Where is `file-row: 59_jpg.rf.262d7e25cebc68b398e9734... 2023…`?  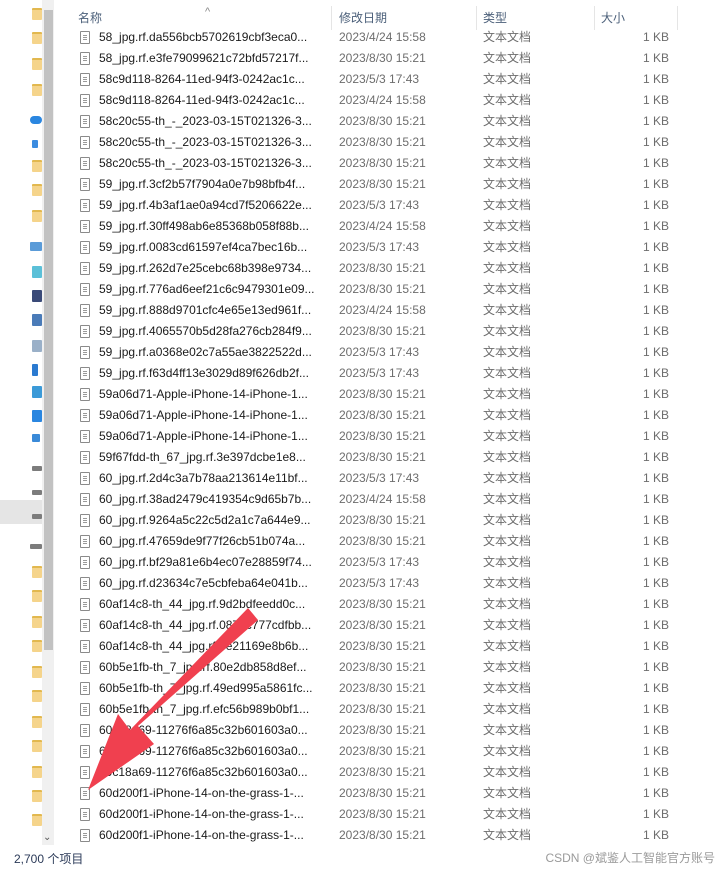
file-row: 59_jpg.rf.262d7e25cebc68b398e9734... 2023… is located at coordinates (370, 268).